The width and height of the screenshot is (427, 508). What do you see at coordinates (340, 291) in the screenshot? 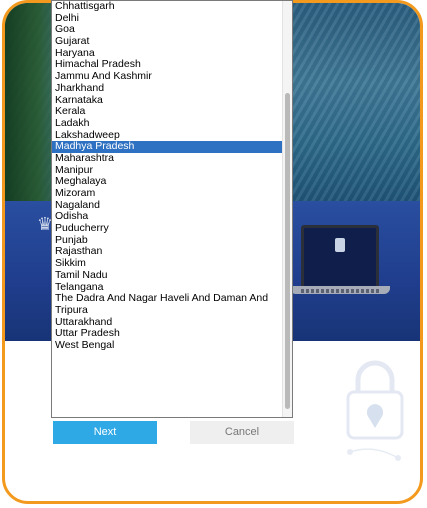
I see `laptop-keyboard` at bounding box center [340, 291].